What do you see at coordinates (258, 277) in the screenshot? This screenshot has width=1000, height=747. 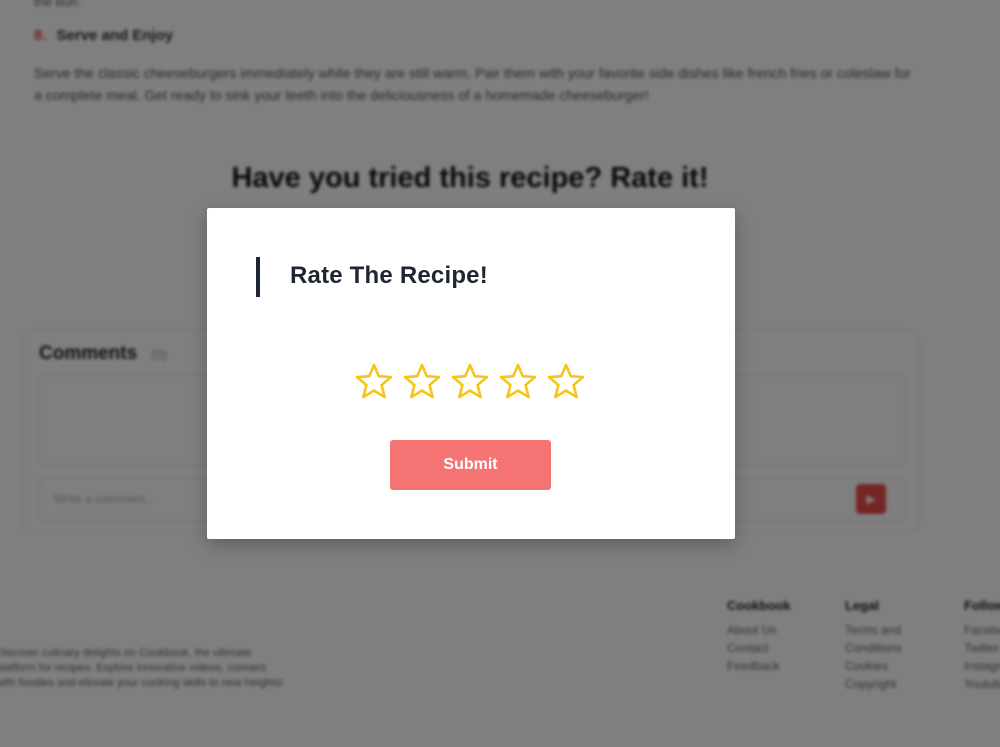 I see `title-accent-bar` at bounding box center [258, 277].